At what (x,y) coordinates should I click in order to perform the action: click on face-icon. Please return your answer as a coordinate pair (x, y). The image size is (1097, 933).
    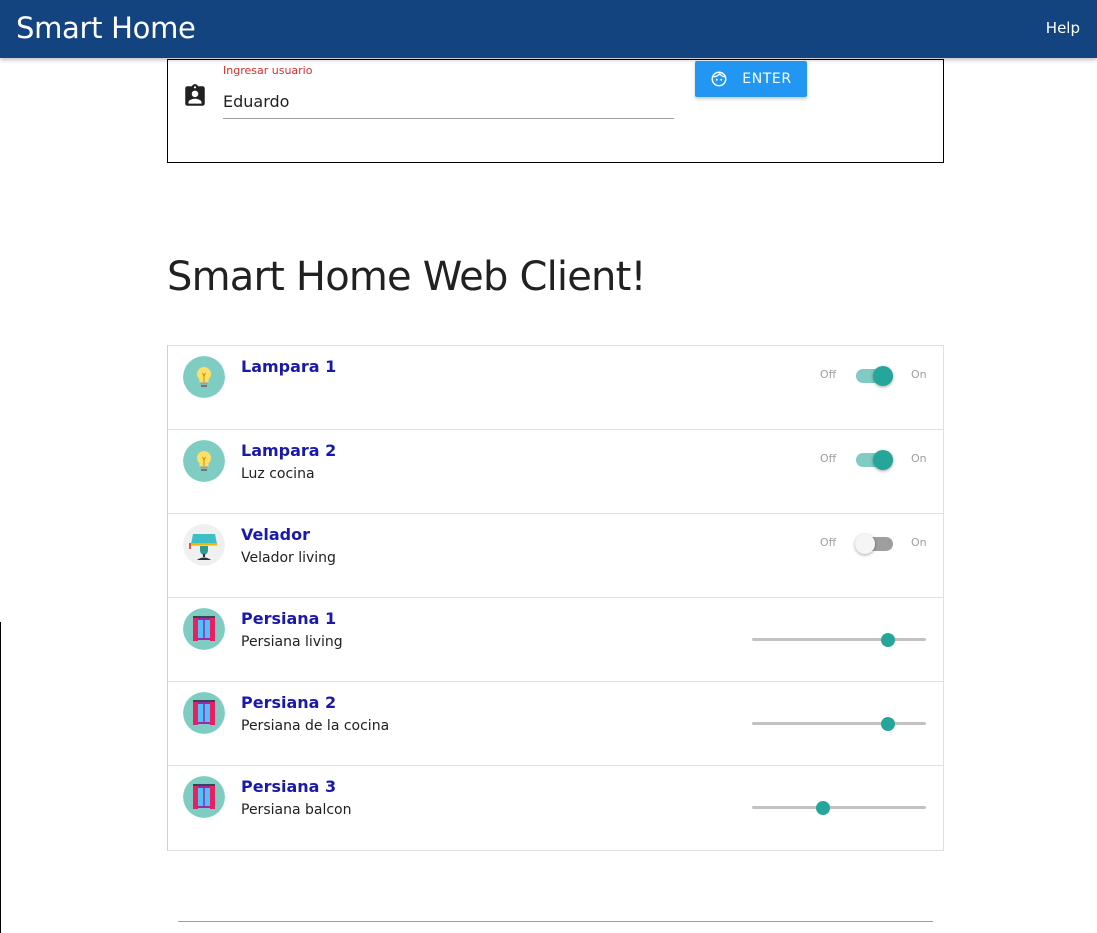
    Looking at the image, I should click on (719, 79).